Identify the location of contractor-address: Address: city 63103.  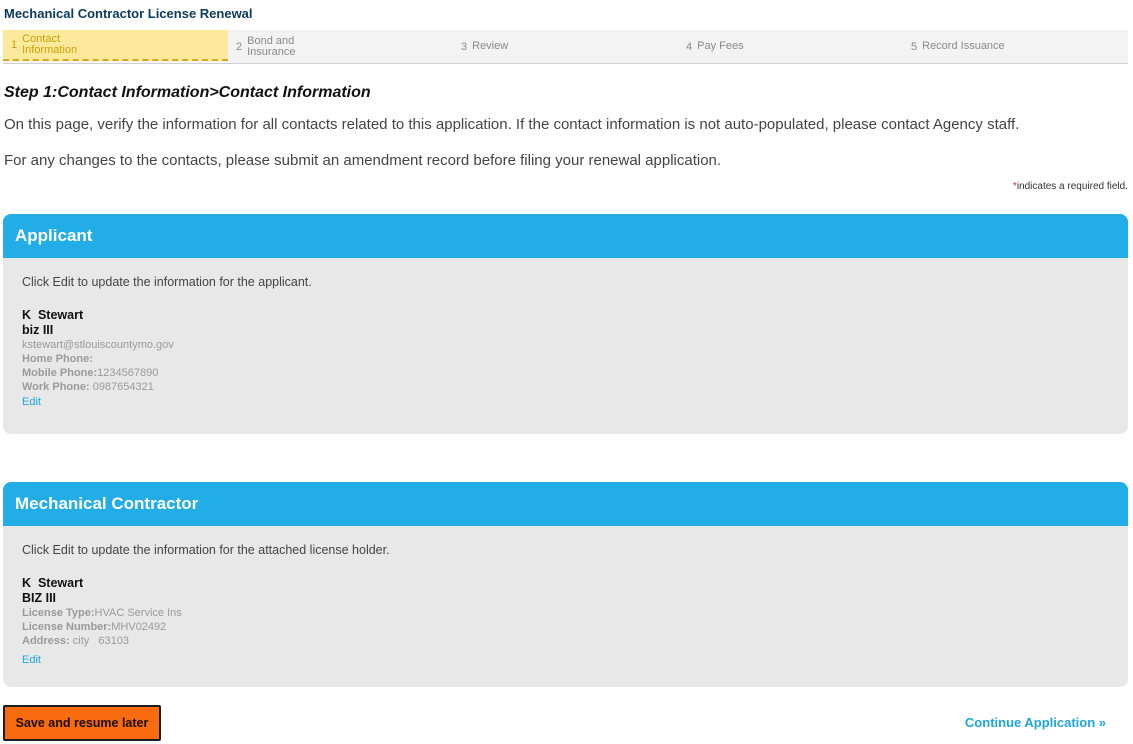
(76, 641).